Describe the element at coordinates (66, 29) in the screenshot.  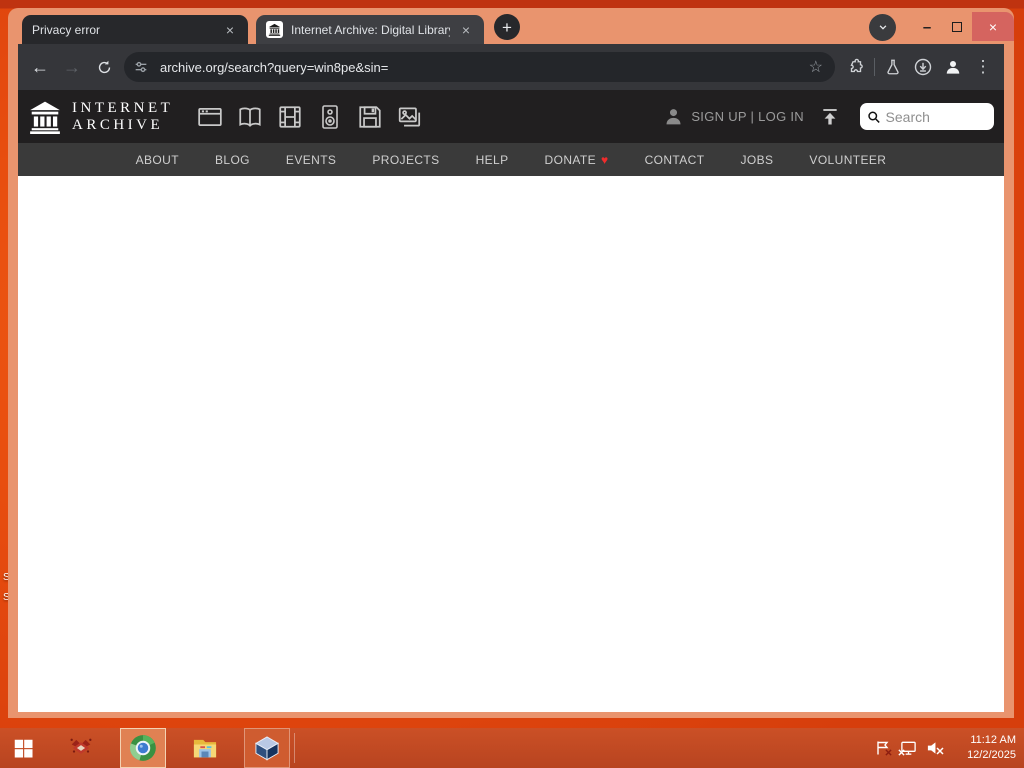
I see `tab-title: Privacy error` at that location.